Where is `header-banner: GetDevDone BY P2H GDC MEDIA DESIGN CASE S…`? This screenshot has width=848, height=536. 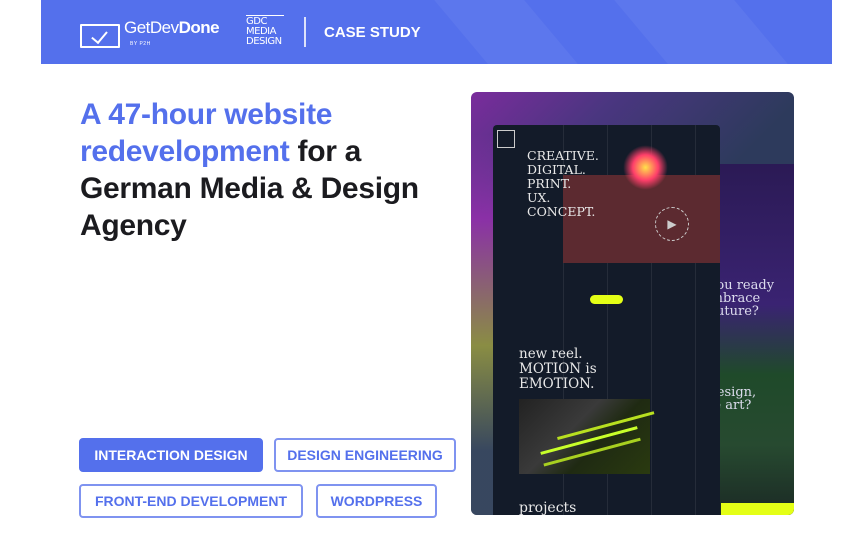 header-banner: GetDevDone BY P2H GDC MEDIA DESIGN CASE S… is located at coordinates (436, 32).